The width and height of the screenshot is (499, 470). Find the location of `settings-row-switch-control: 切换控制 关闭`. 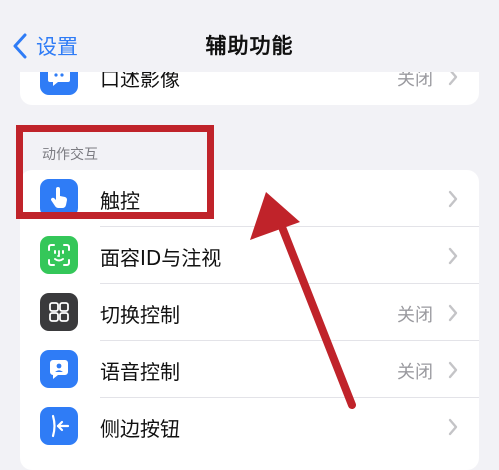

settings-row-switch-control: 切换控制 关闭 is located at coordinates (249, 312).